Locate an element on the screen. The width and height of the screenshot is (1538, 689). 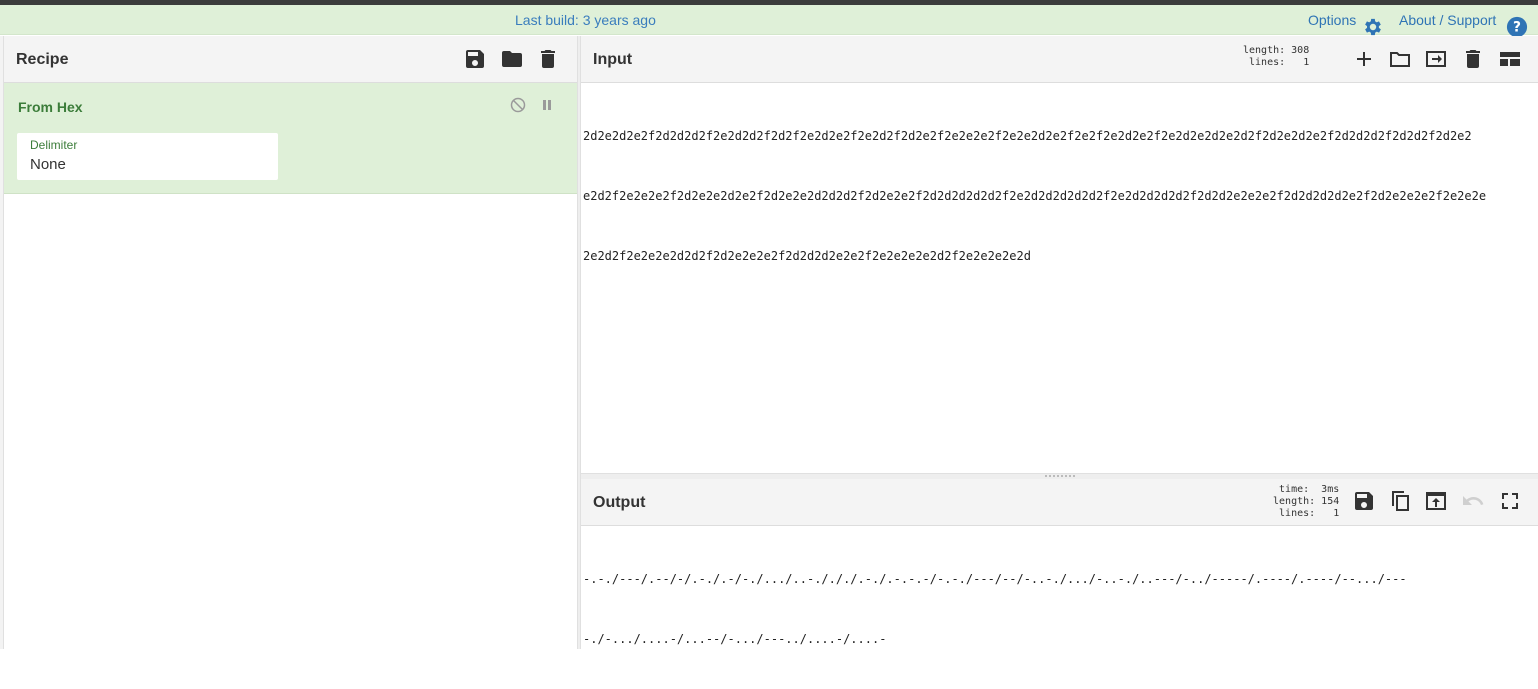
recipe-title: Recipe is located at coordinates (42, 59).